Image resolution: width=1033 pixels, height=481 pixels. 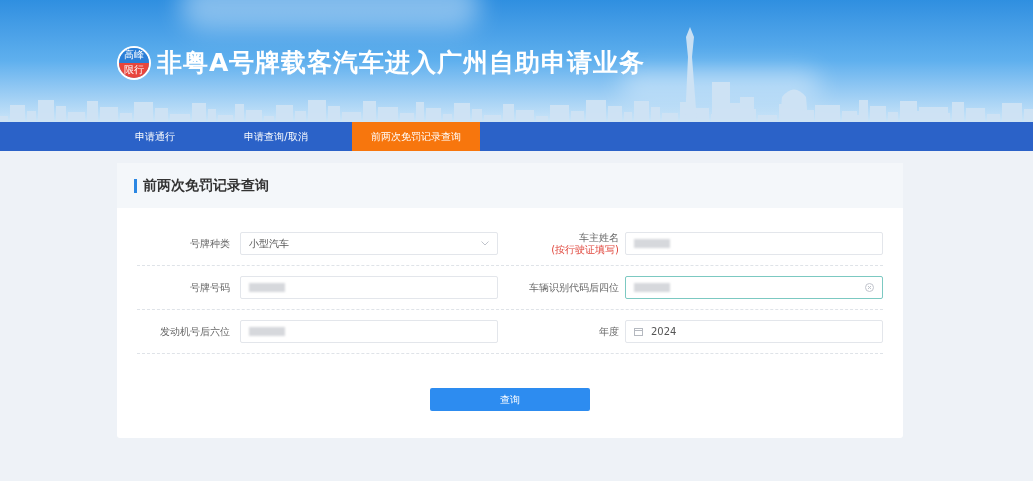 I want to click on chevron-down-icon, so click(x=485, y=243).